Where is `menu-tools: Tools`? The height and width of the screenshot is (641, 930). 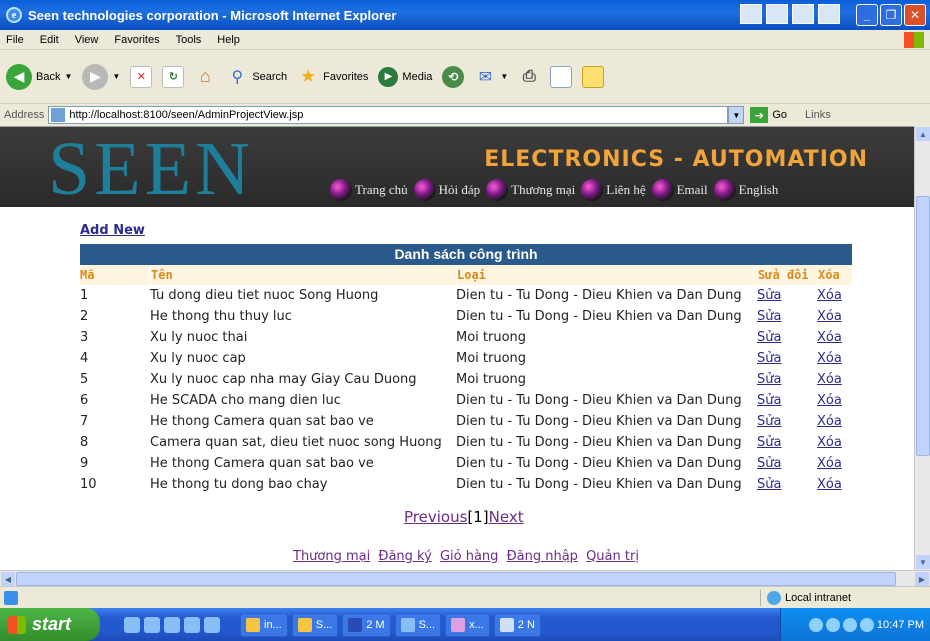
menu-tools: Tools is located at coordinates (189, 40).